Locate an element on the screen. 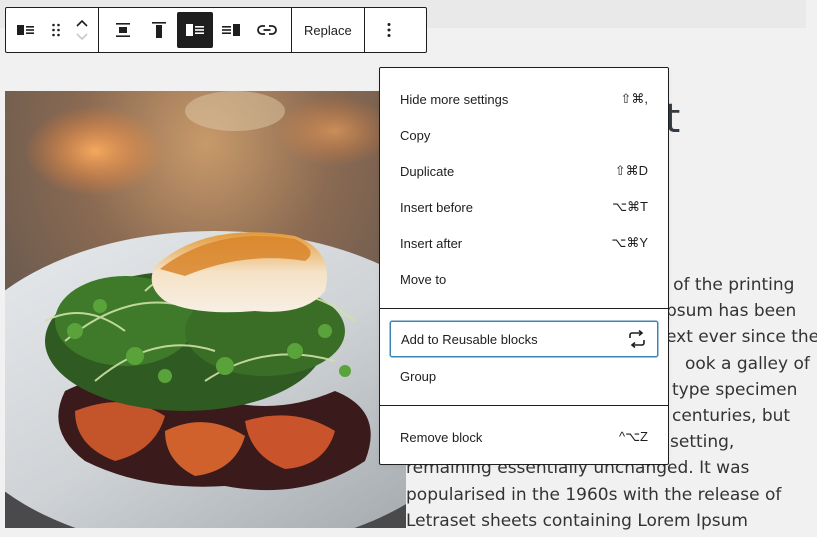 The image size is (817, 537). reusable-block-icon is located at coordinates (637, 339).